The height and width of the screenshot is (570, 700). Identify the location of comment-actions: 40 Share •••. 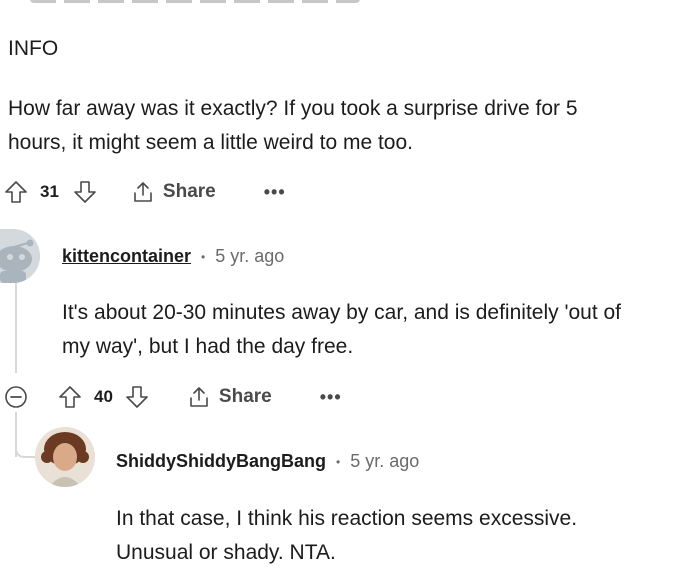
(200, 397).